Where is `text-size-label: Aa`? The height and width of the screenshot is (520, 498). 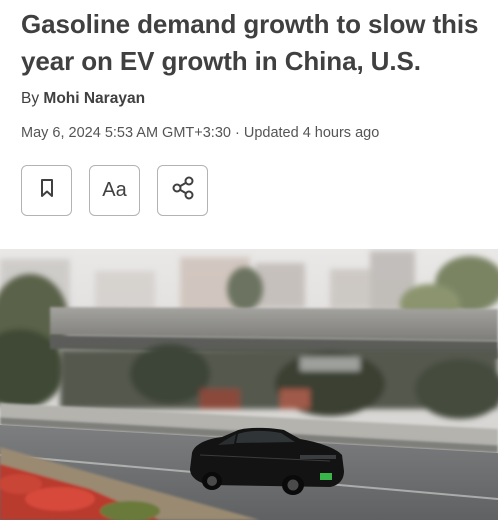 text-size-label: Aa is located at coordinates (114, 190).